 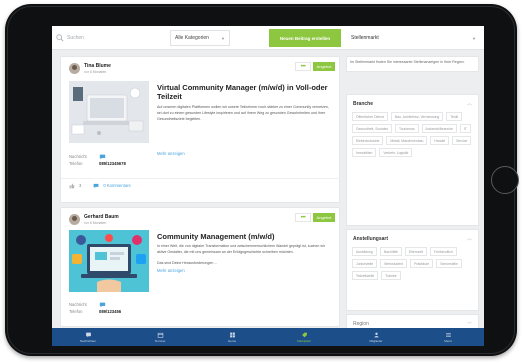 I want to click on filter-chip: Handel, so click(x=440, y=140).